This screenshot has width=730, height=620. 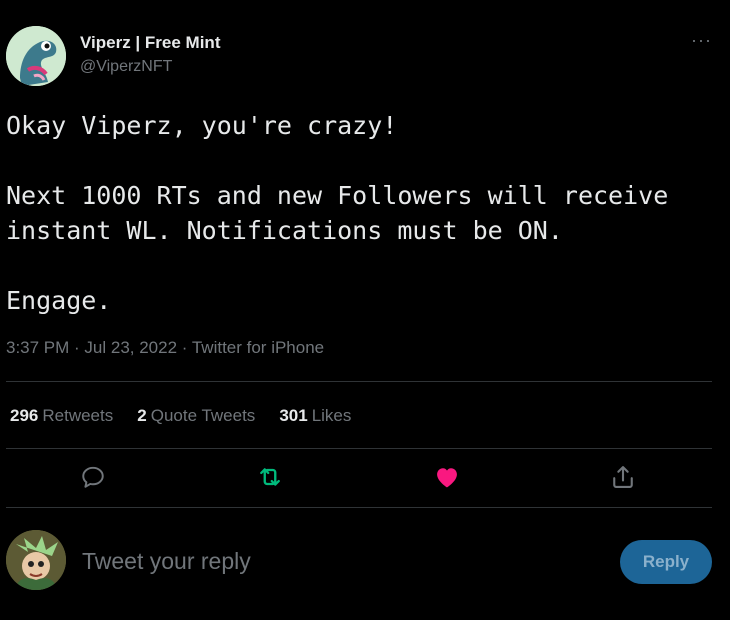 What do you see at coordinates (356, 478) in the screenshot?
I see `action-bar` at bounding box center [356, 478].